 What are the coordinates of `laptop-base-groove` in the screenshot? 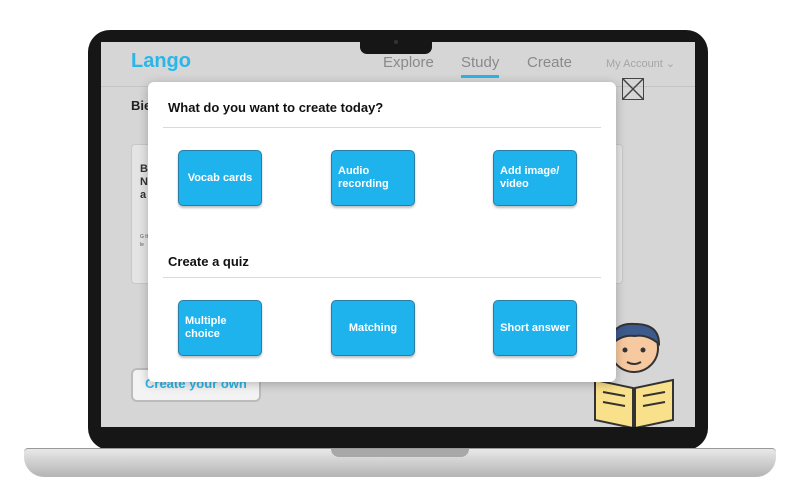 It's located at (400, 453).